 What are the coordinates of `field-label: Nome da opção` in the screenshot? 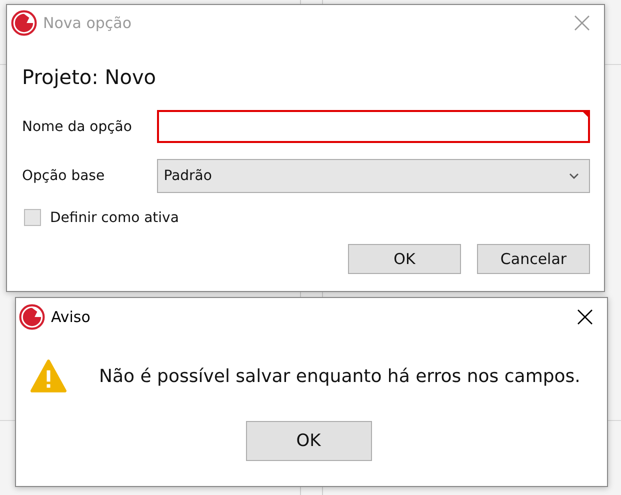 It's located at (77, 126).